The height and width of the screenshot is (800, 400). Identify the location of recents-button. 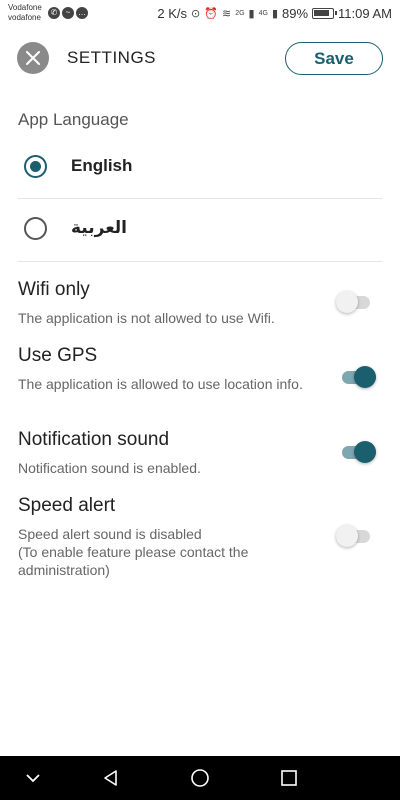
(289, 778).